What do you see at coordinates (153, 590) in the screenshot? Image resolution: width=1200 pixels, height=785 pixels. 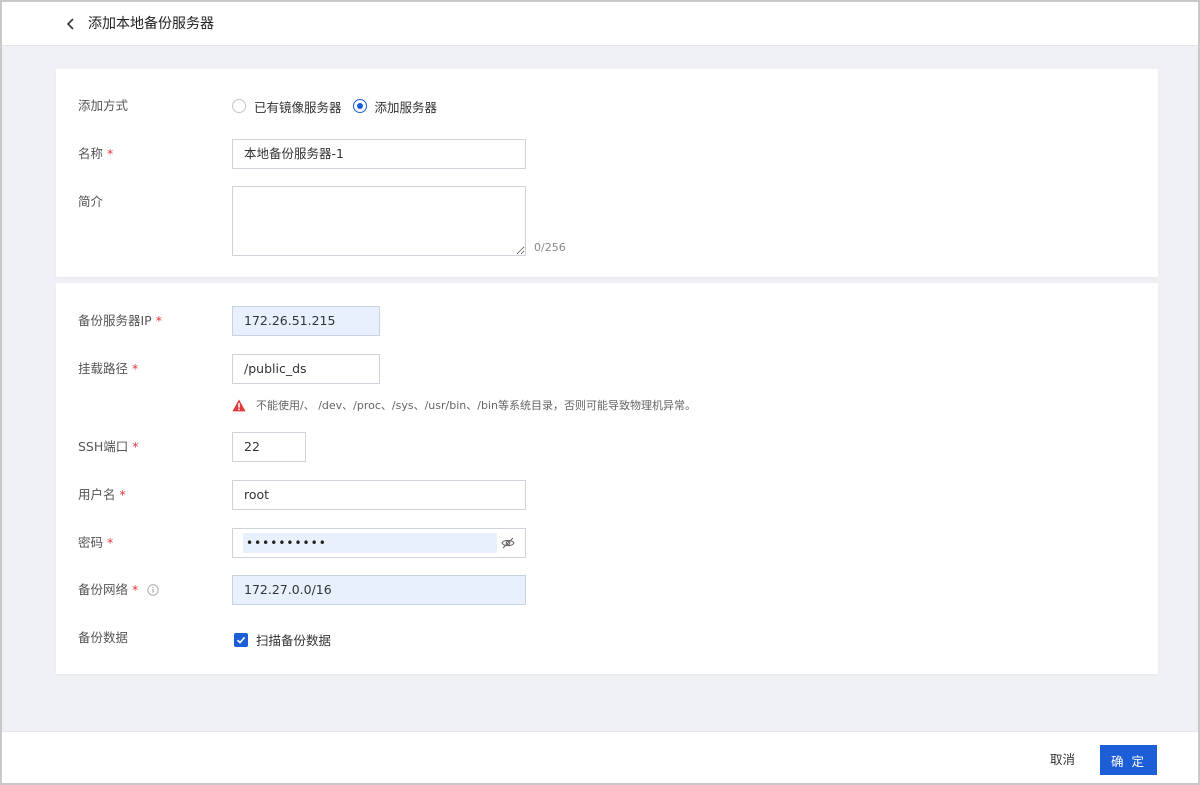 I see `info-icon` at bounding box center [153, 590].